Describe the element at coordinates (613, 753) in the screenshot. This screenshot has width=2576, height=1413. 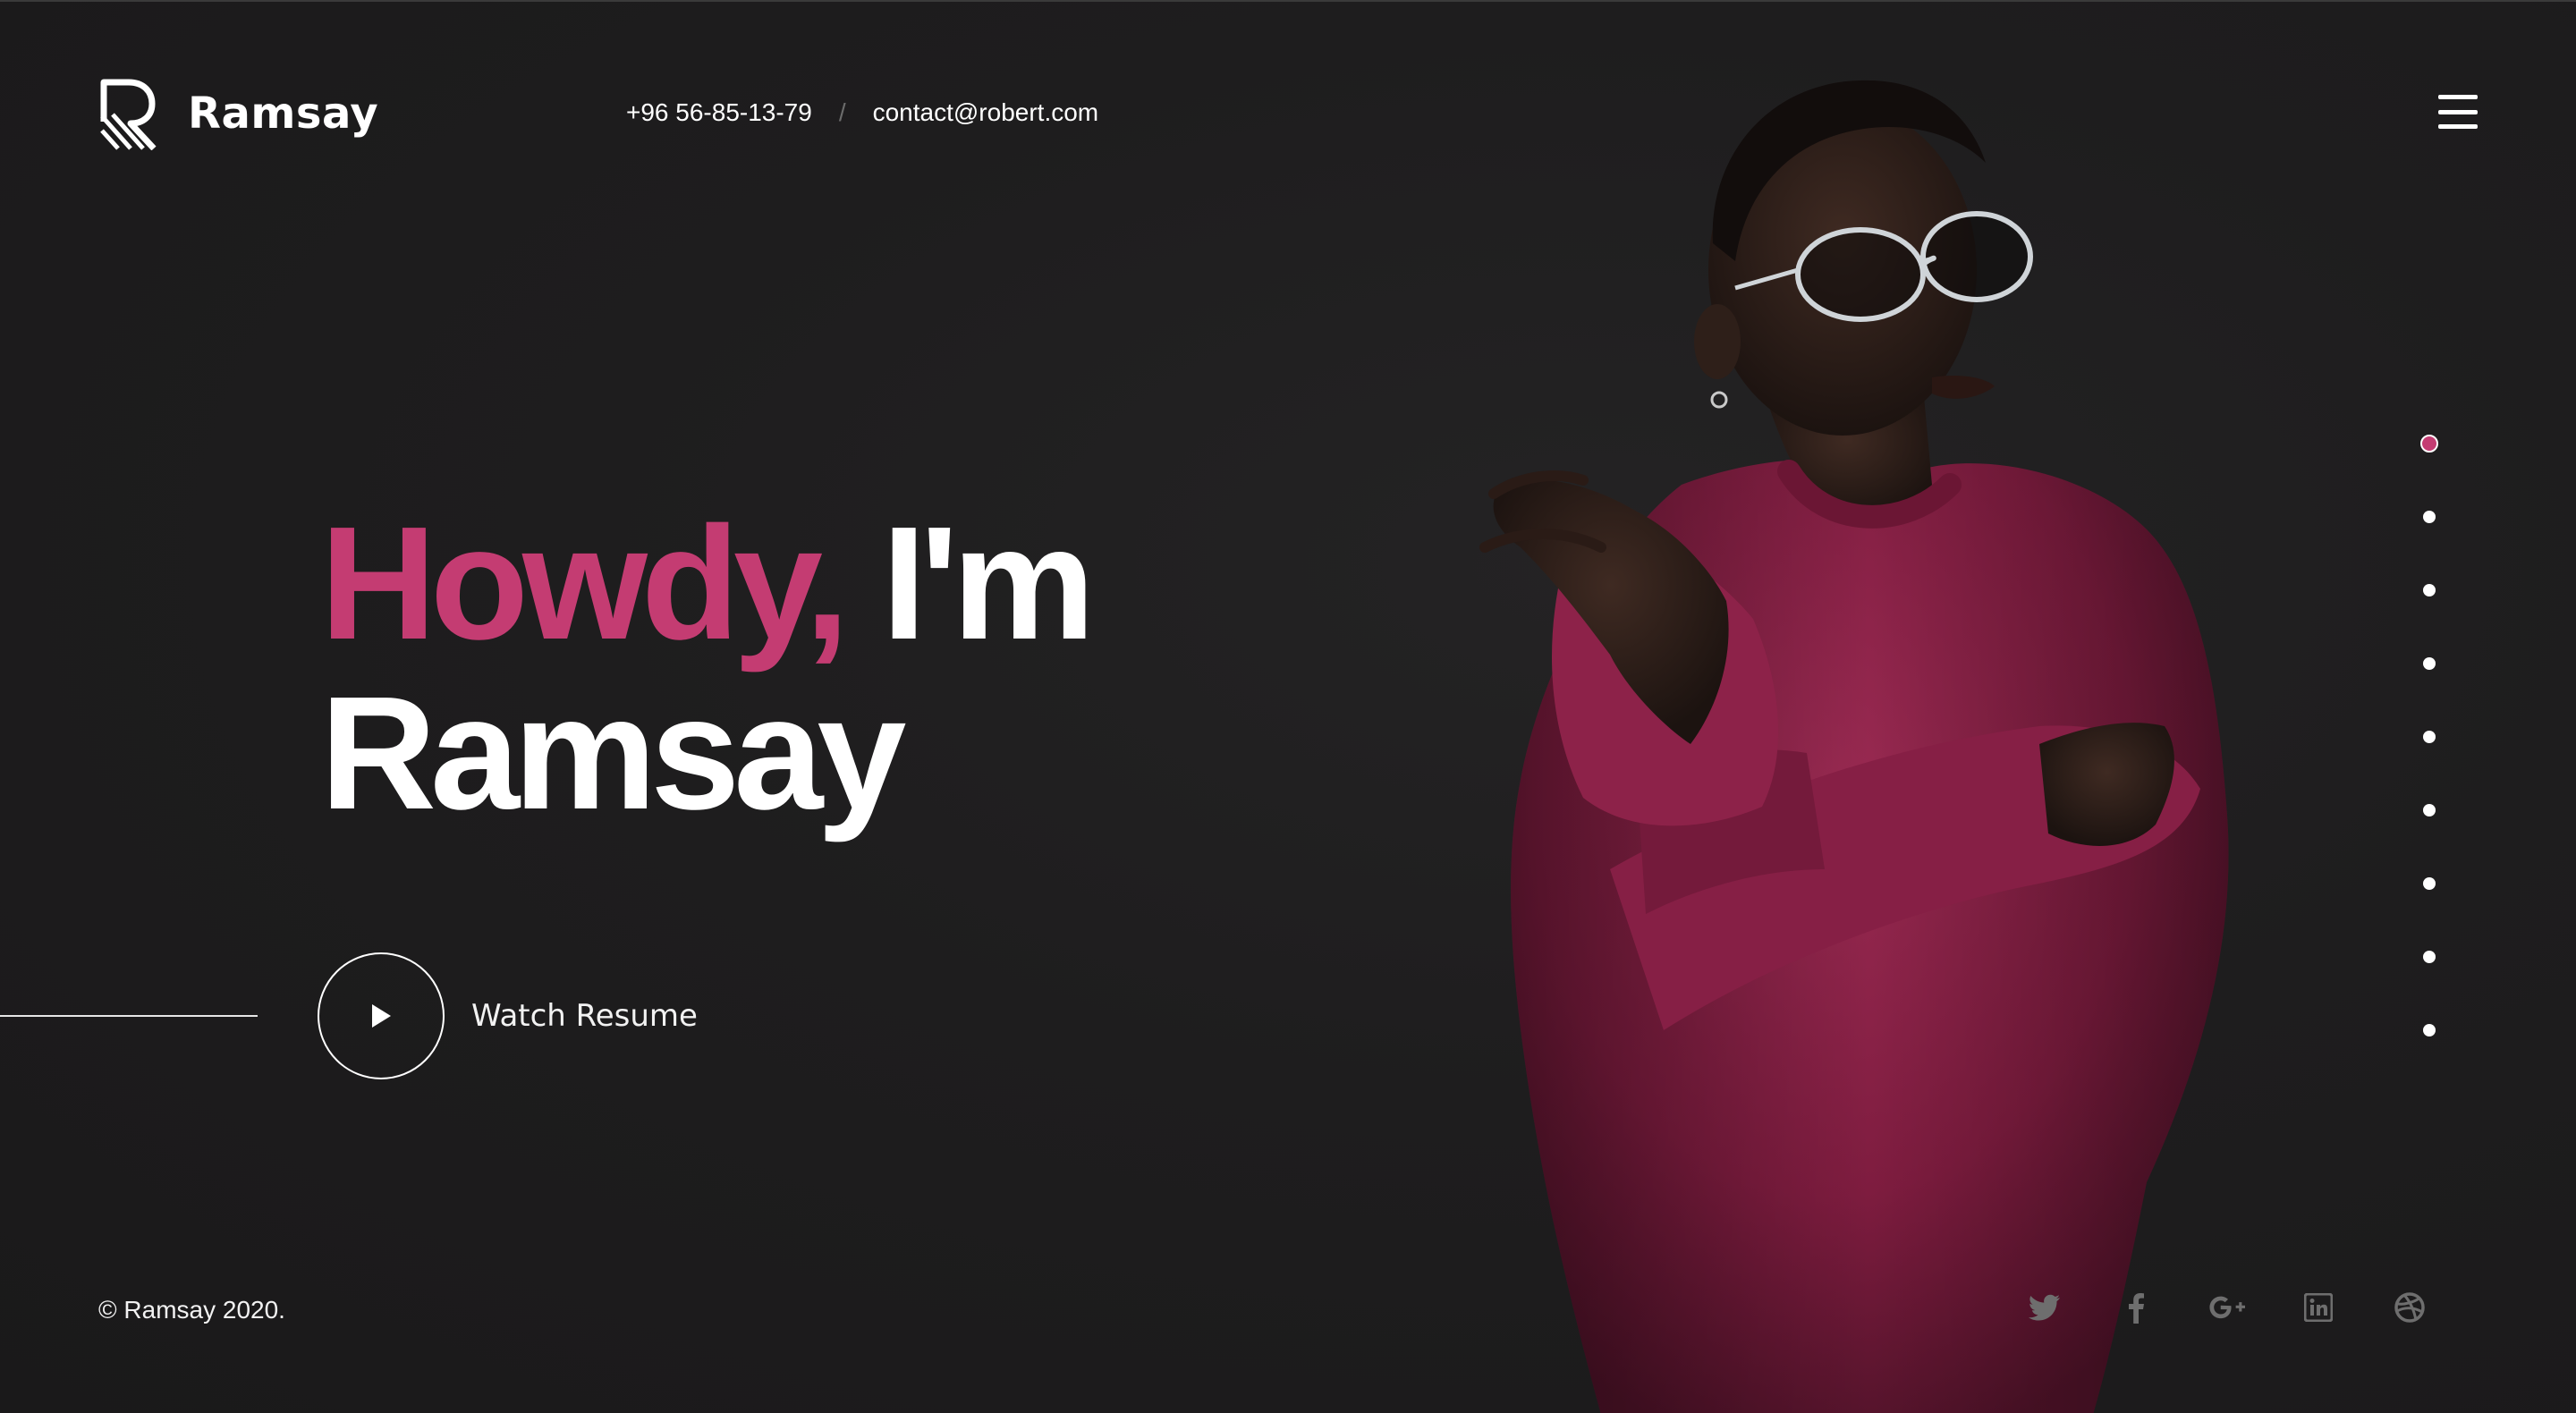
I see `headline-name: Ramsay` at that location.